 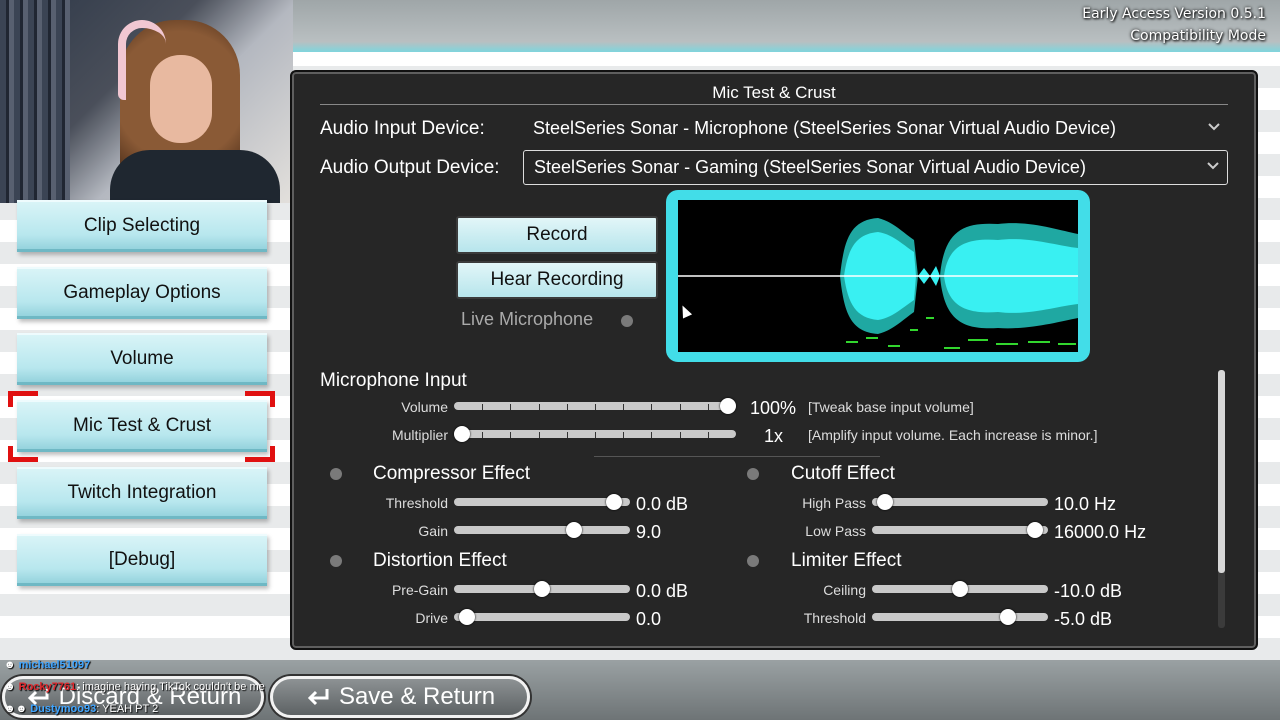 I want to click on save-return-button: Save & Return, so click(x=400, y=697).